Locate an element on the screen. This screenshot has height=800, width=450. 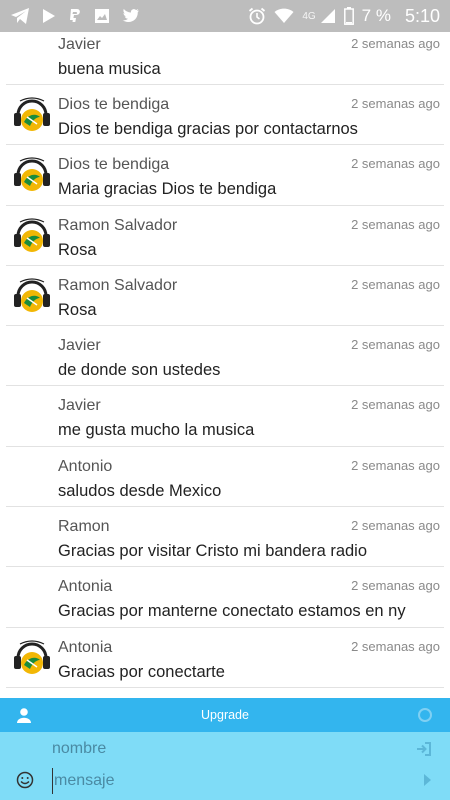
notification-icons is located at coordinates (75, 16).